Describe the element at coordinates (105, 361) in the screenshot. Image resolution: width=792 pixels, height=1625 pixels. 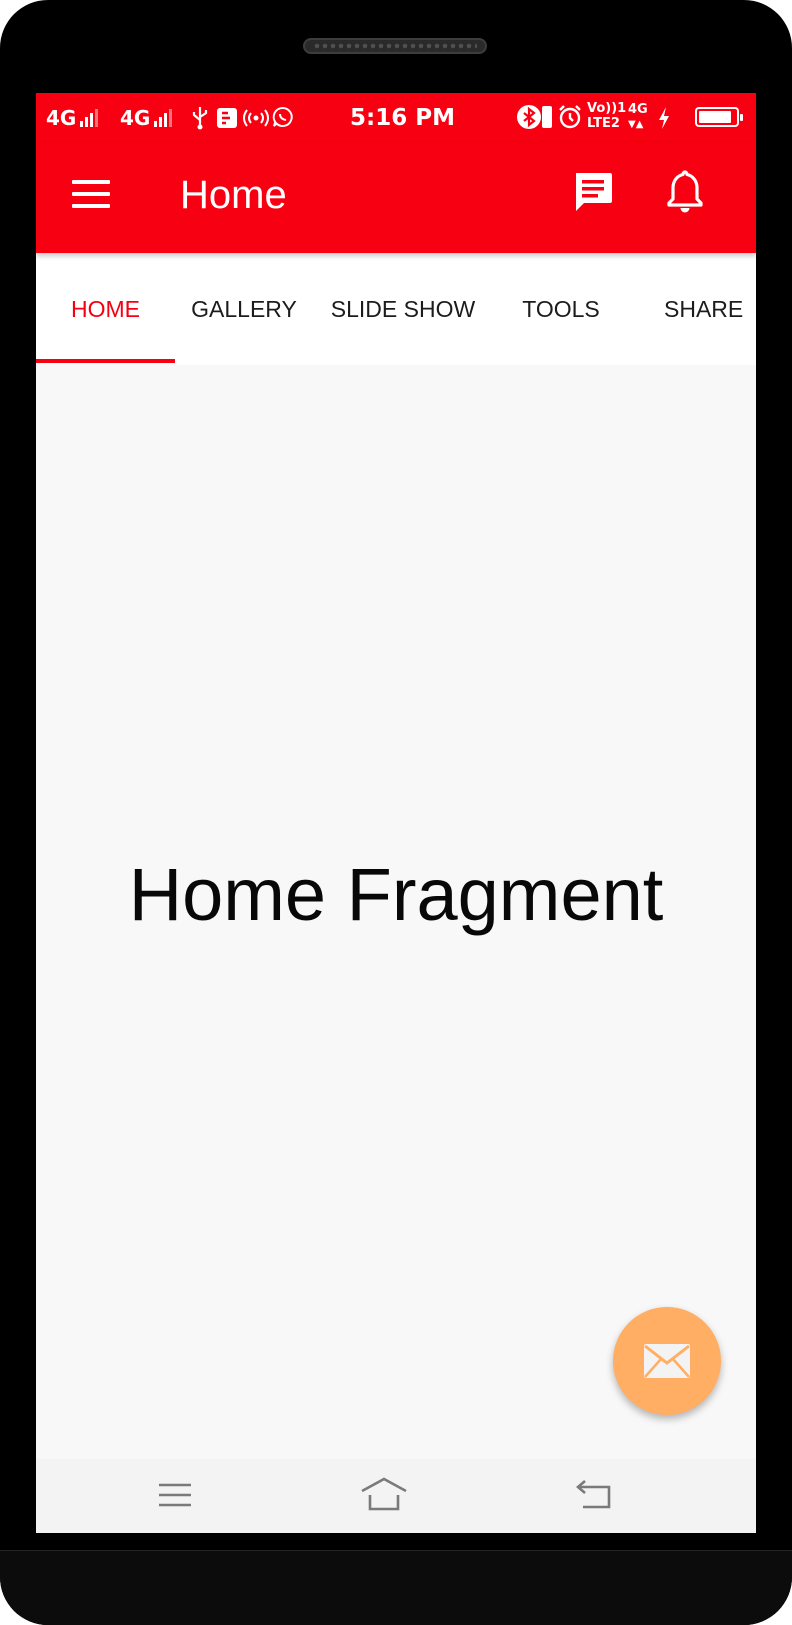
I see `tab-indicator` at that location.